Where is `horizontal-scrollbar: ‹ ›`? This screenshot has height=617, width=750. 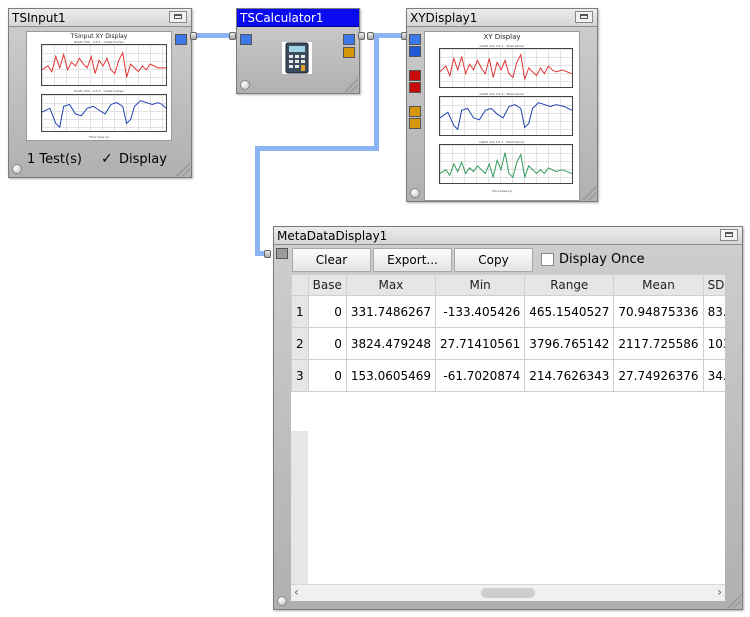
horizontal-scrollbar: ‹ › is located at coordinates (508, 592).